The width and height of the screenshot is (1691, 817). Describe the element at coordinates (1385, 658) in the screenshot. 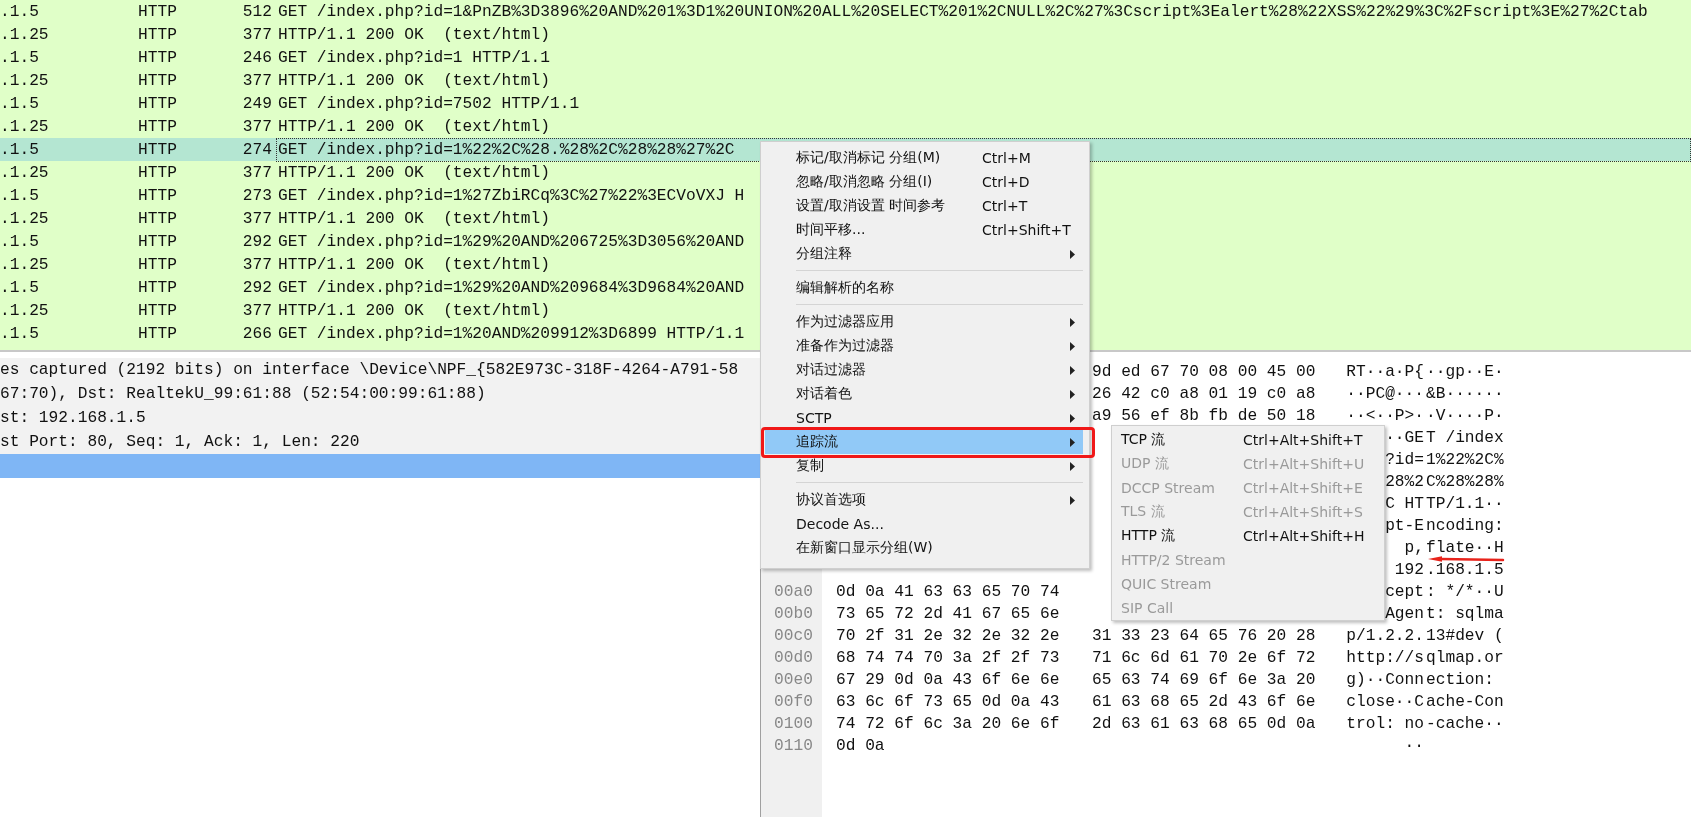

I see `ascii-text: http://s` at that location.